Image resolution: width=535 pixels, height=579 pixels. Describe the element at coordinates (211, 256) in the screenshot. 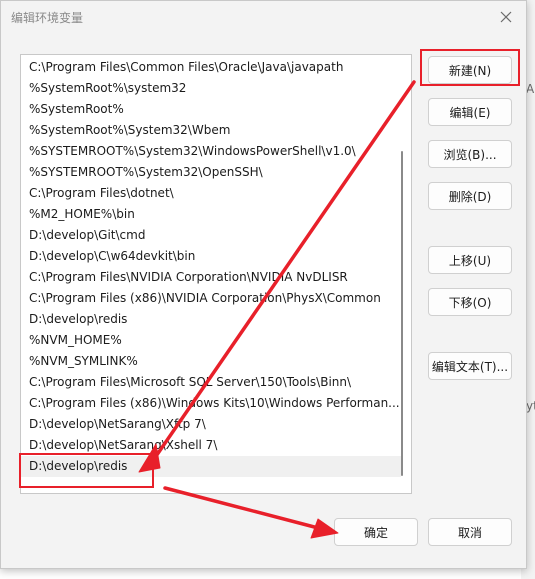

I see `list-item: D:\develop\C\w64devkit\bin` at that location.